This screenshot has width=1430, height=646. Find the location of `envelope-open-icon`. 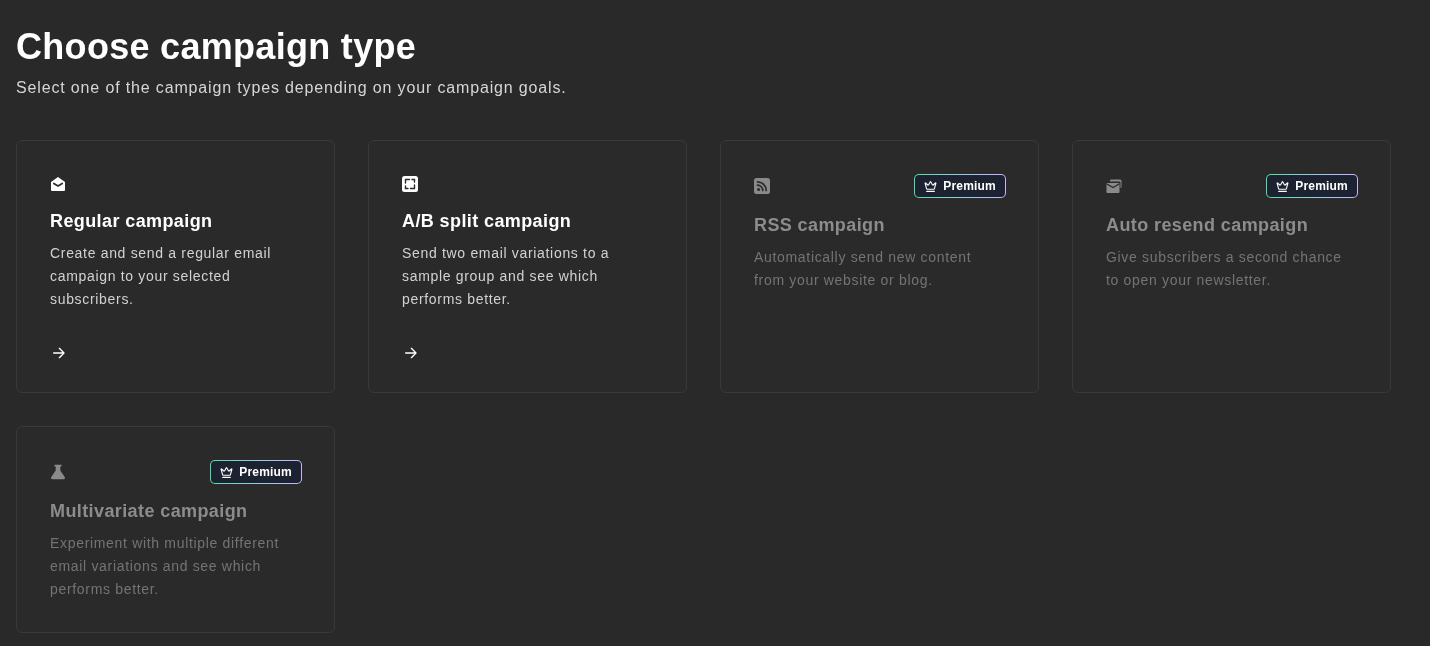

envelope-open-icon is located at coordinates (58, 184).